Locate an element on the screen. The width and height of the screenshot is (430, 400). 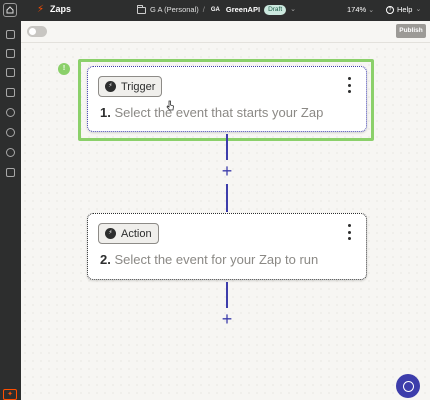
calendar-icon is located at coordinates (10, 92).